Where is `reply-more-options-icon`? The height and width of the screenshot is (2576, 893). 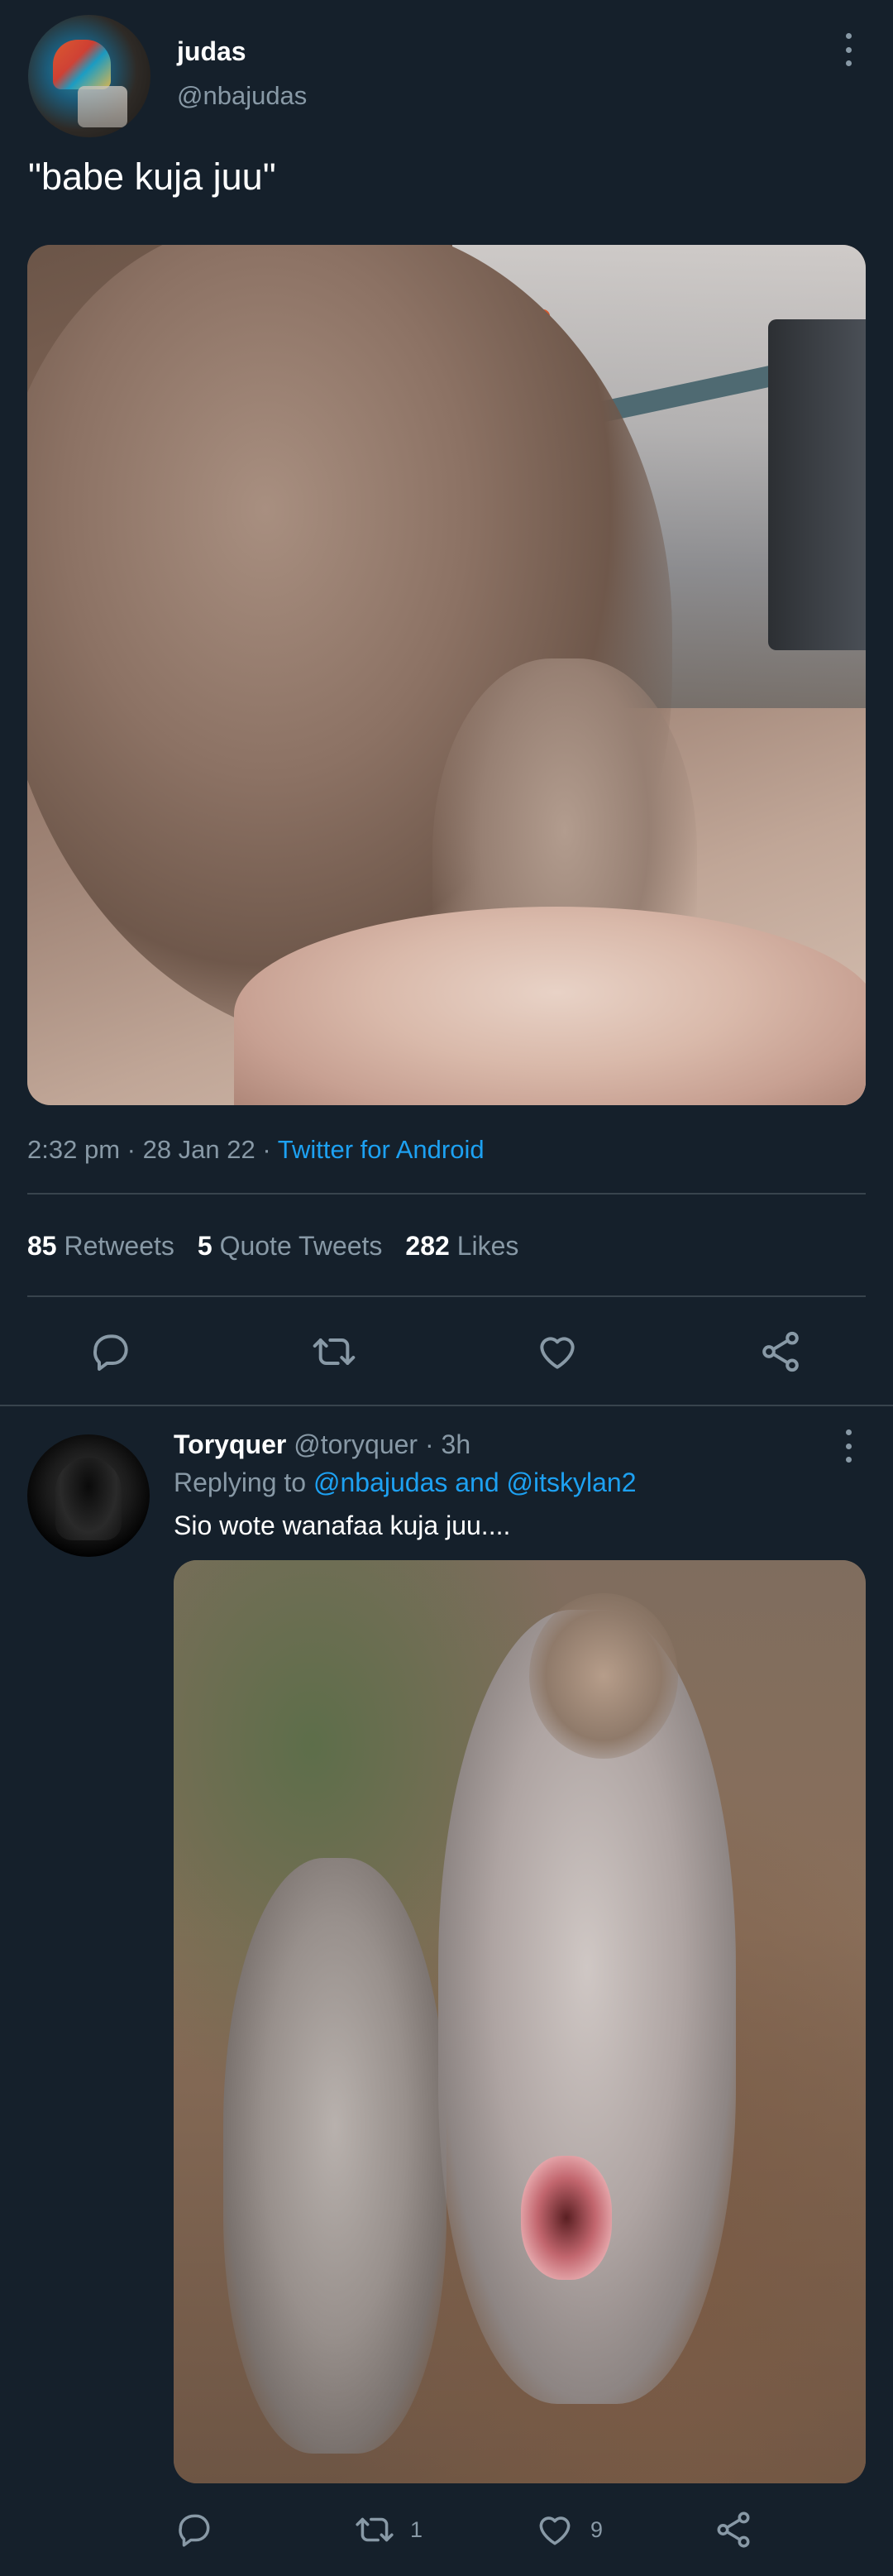 reply-more-options-icon is located at coordinates (848, 1446).